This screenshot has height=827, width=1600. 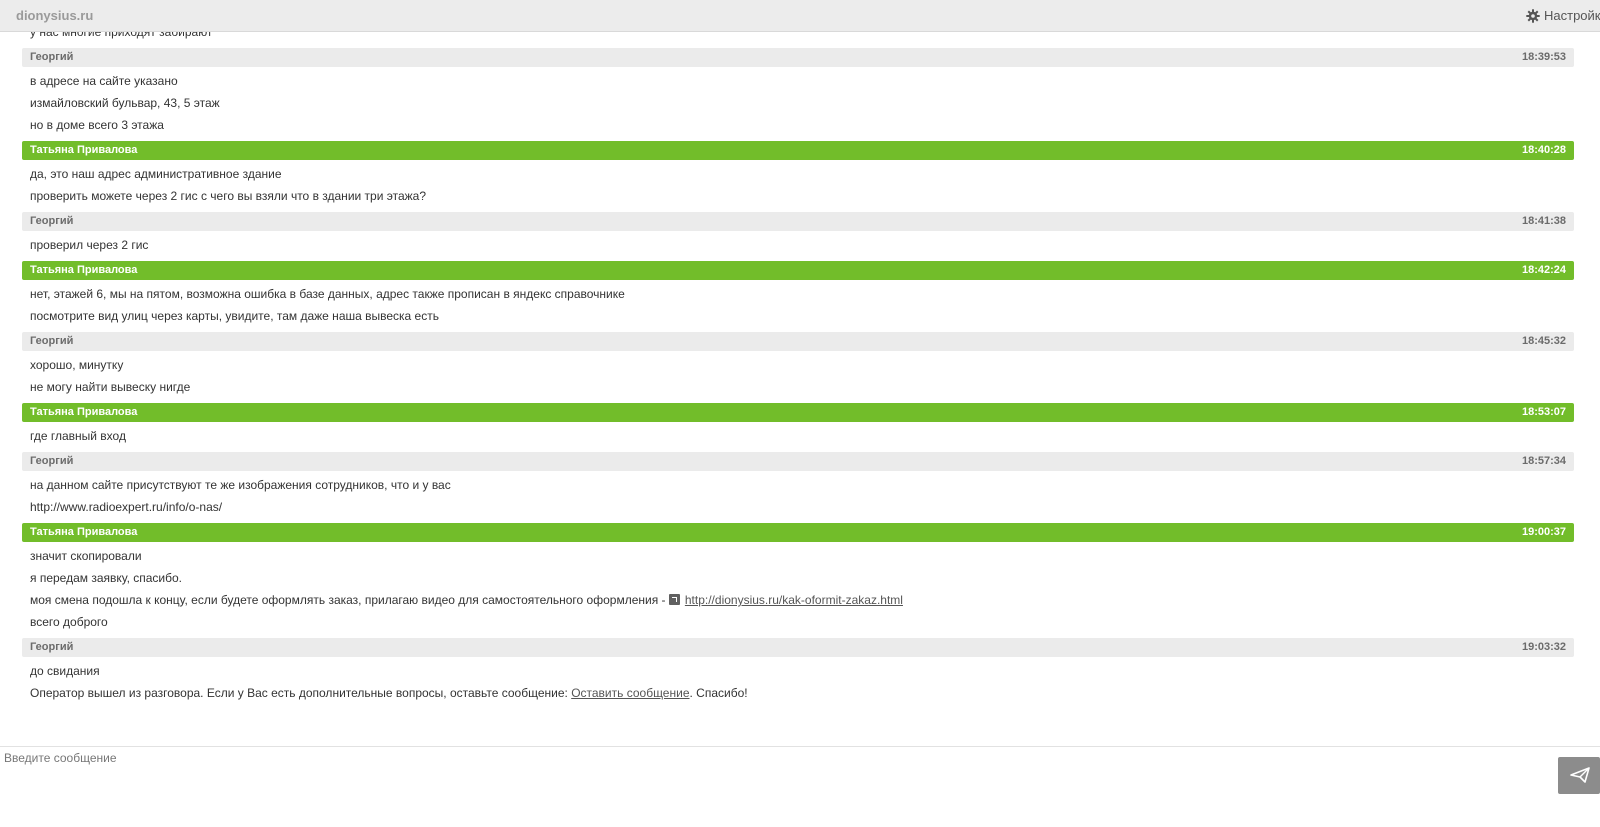 What do you see at coordinates (798, 150) in the screenshot?
I see `message-header-operator: Татьяна Привалова 18:40:28` at bounding box center [798, 150].